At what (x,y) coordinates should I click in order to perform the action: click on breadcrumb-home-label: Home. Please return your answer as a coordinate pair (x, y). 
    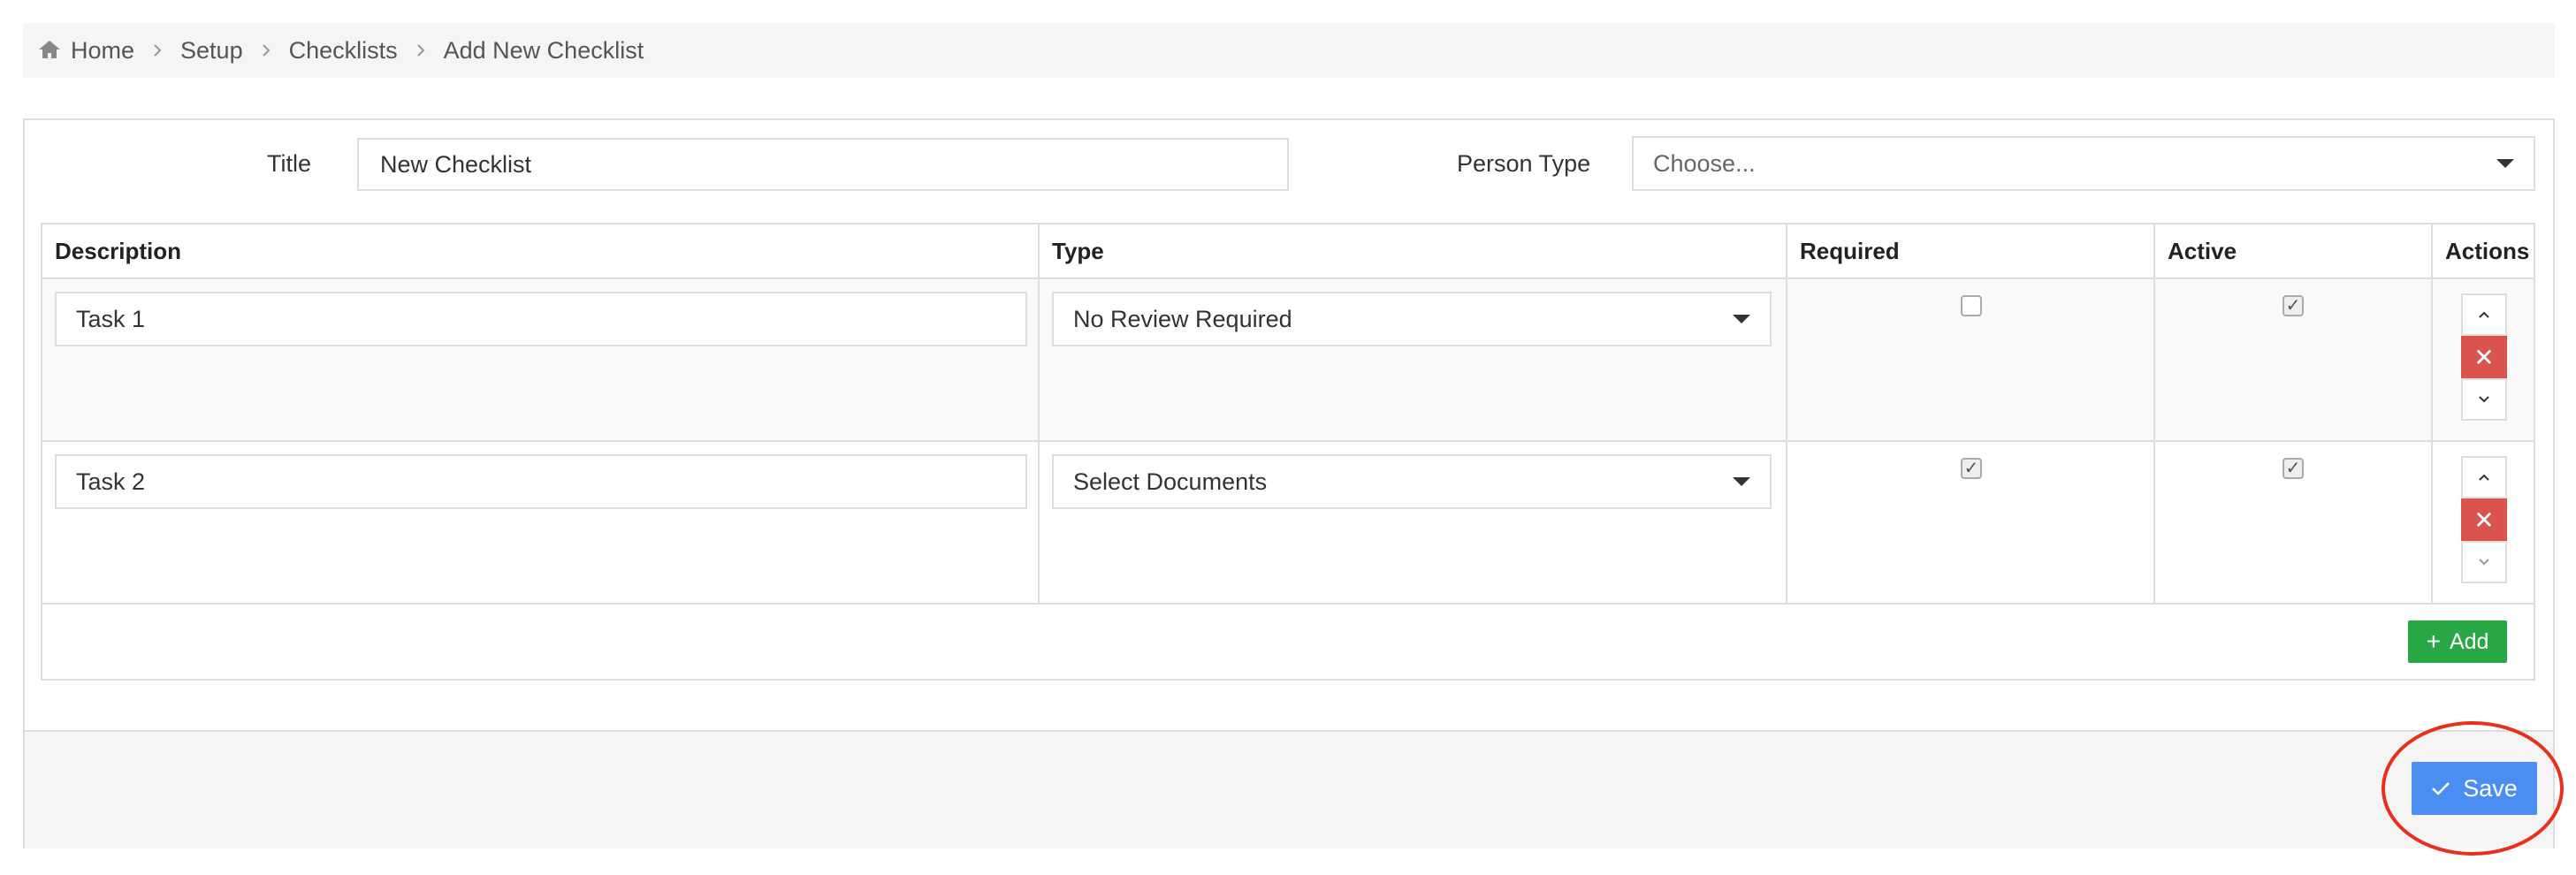
    Looking at the image, I should click on (102, 51).